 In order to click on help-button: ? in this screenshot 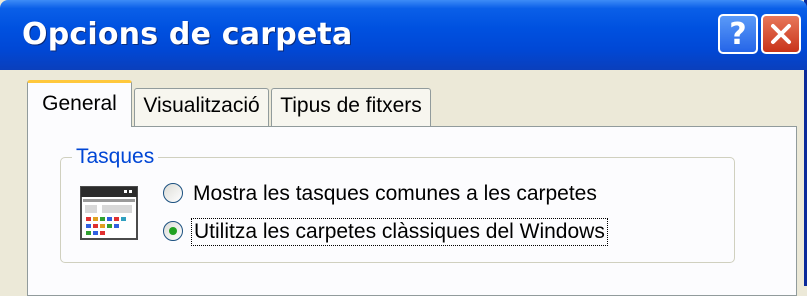, I will do `click(738, 34)`.